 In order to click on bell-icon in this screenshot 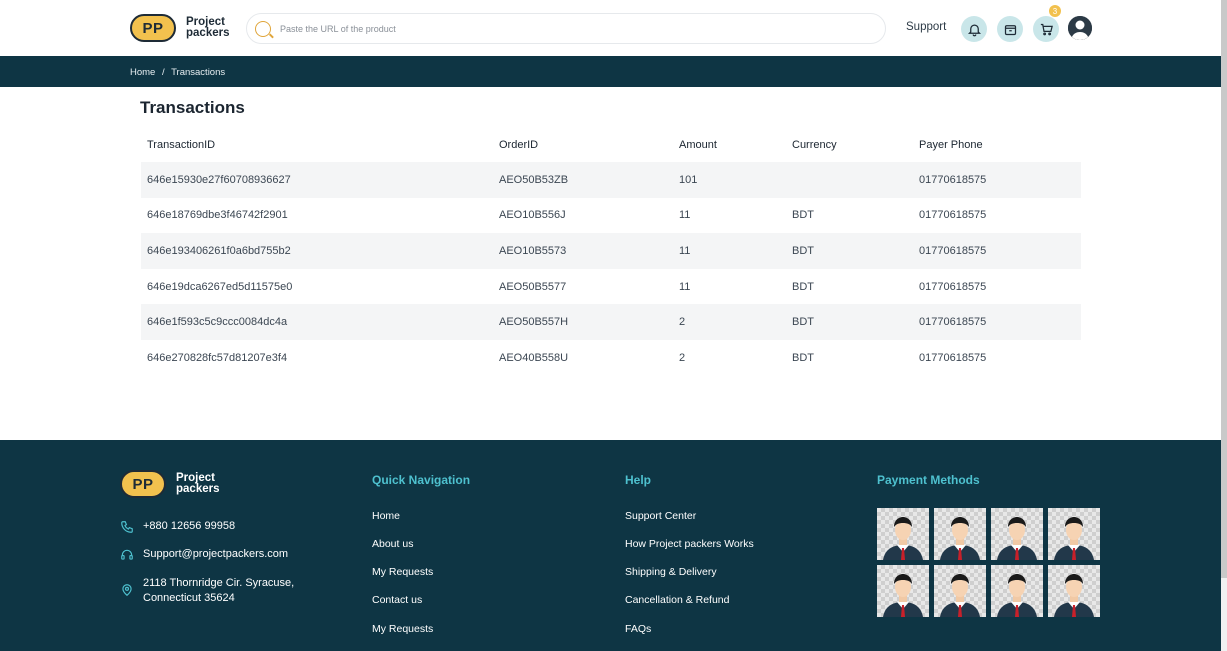, I will do `click(974, 30)`.